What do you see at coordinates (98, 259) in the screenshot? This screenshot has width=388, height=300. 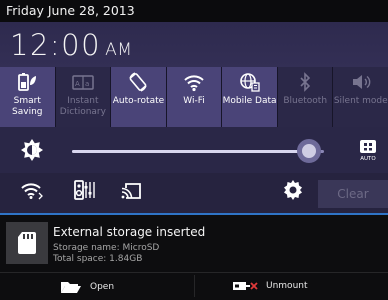 I see `notification-total-space: Total space: 1.84GB` at bounding box center [98, 259].